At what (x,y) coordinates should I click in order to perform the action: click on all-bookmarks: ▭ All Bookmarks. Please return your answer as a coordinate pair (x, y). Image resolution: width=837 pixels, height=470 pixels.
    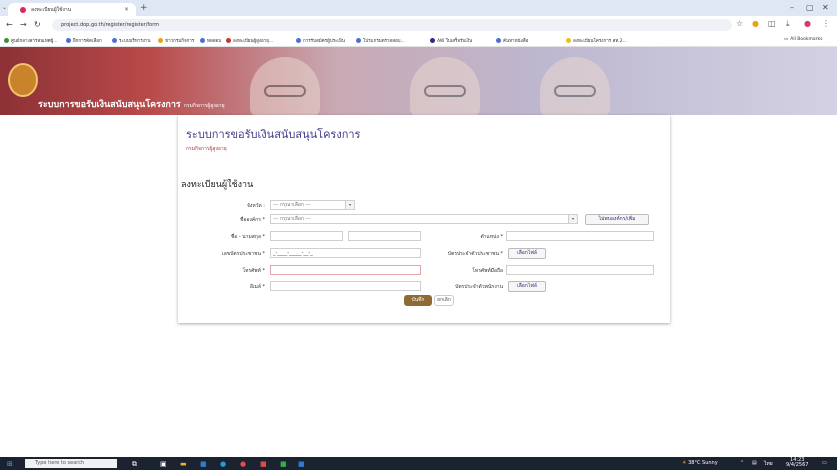
    Looking at the image, I should click on (803, 39).